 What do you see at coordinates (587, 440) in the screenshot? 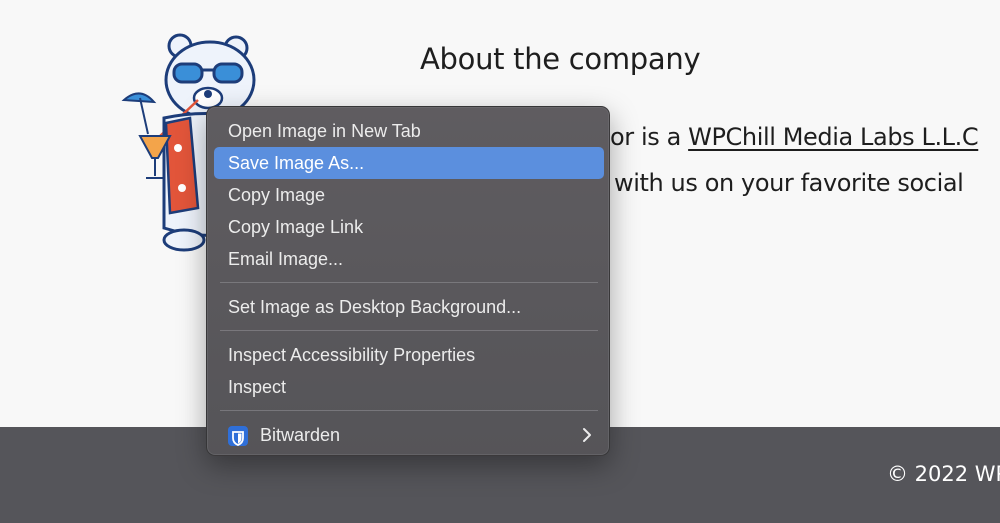
I see `chevron-right-icon` at bounding box center [587, 440].